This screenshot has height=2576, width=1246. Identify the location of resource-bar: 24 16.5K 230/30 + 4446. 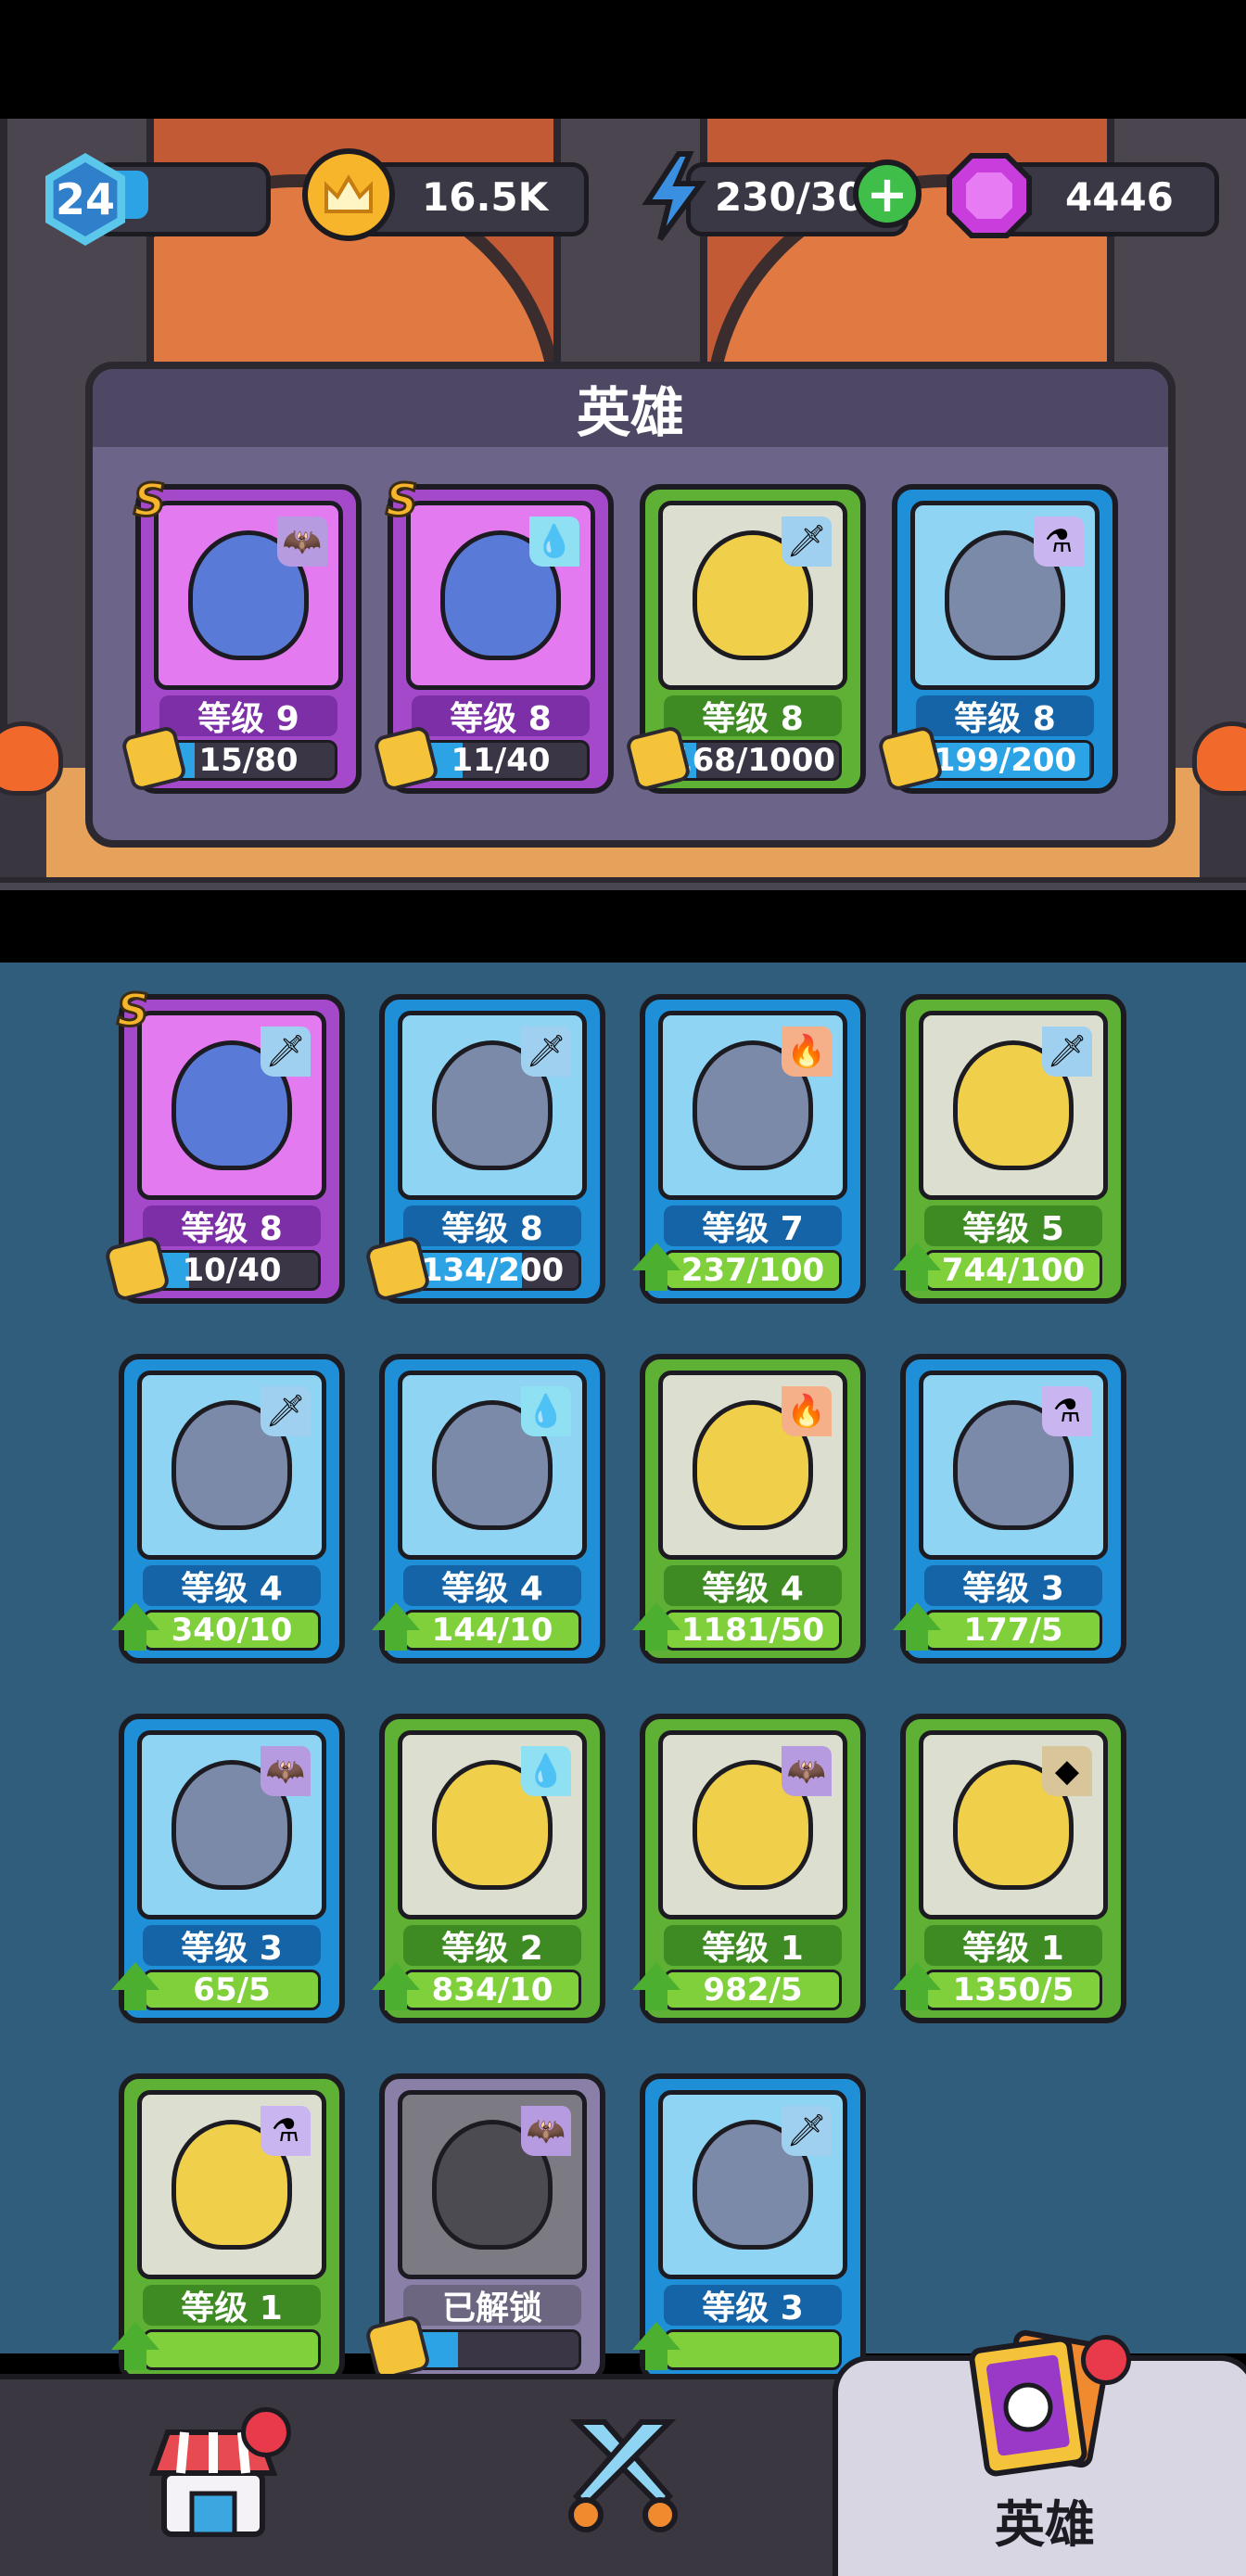
(623, 197).